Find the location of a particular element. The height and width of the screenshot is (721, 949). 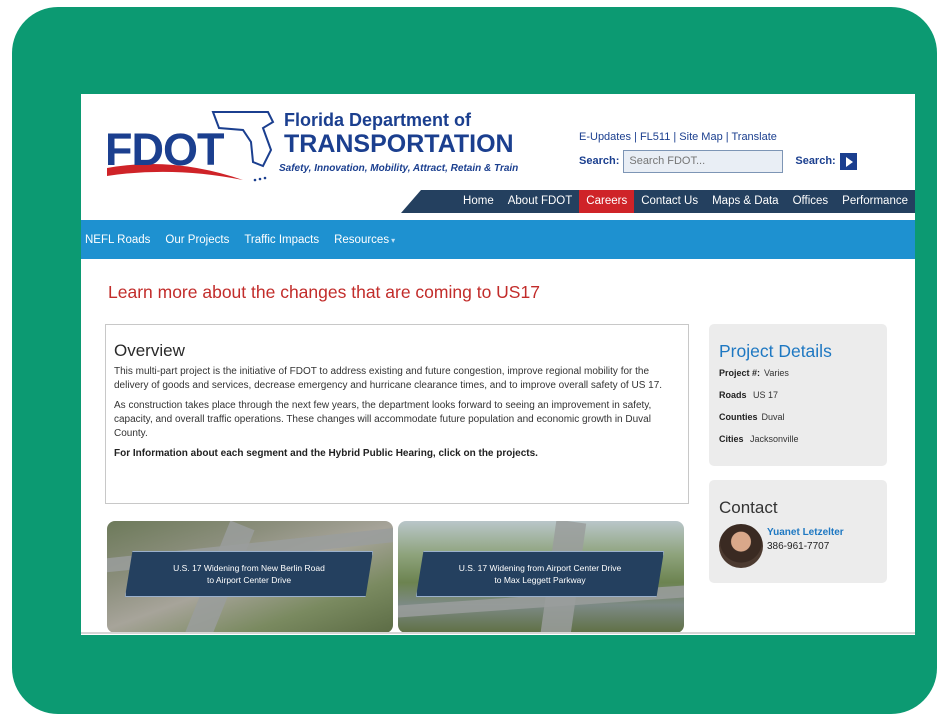

project-card-1-line1: U.S. 17 Widening from New Berlin Road is located at coordinates (249, 568).